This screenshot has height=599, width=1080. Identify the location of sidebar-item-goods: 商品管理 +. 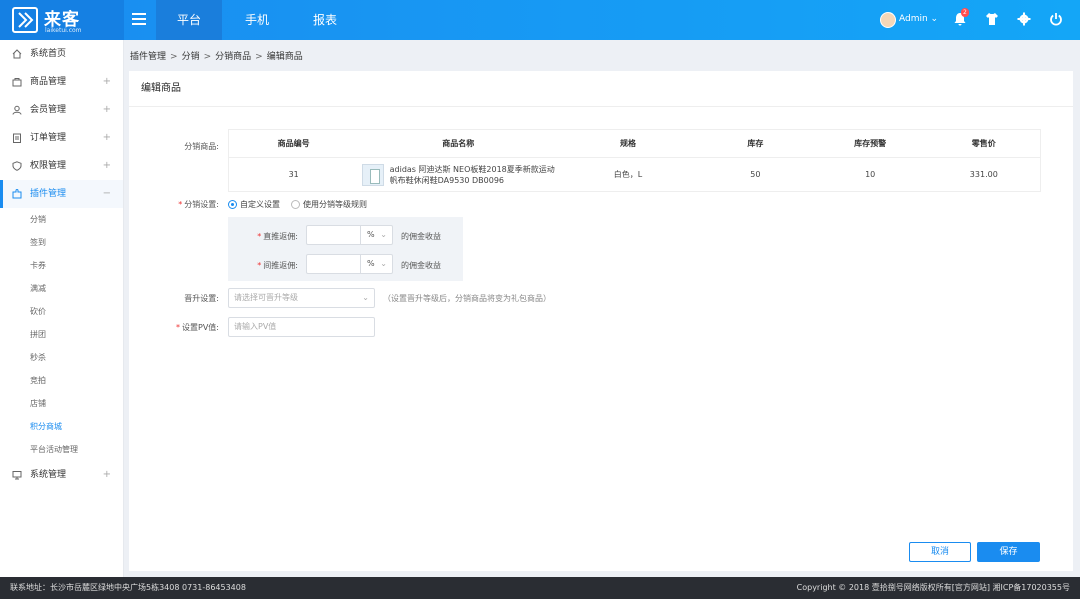
(61, 82).